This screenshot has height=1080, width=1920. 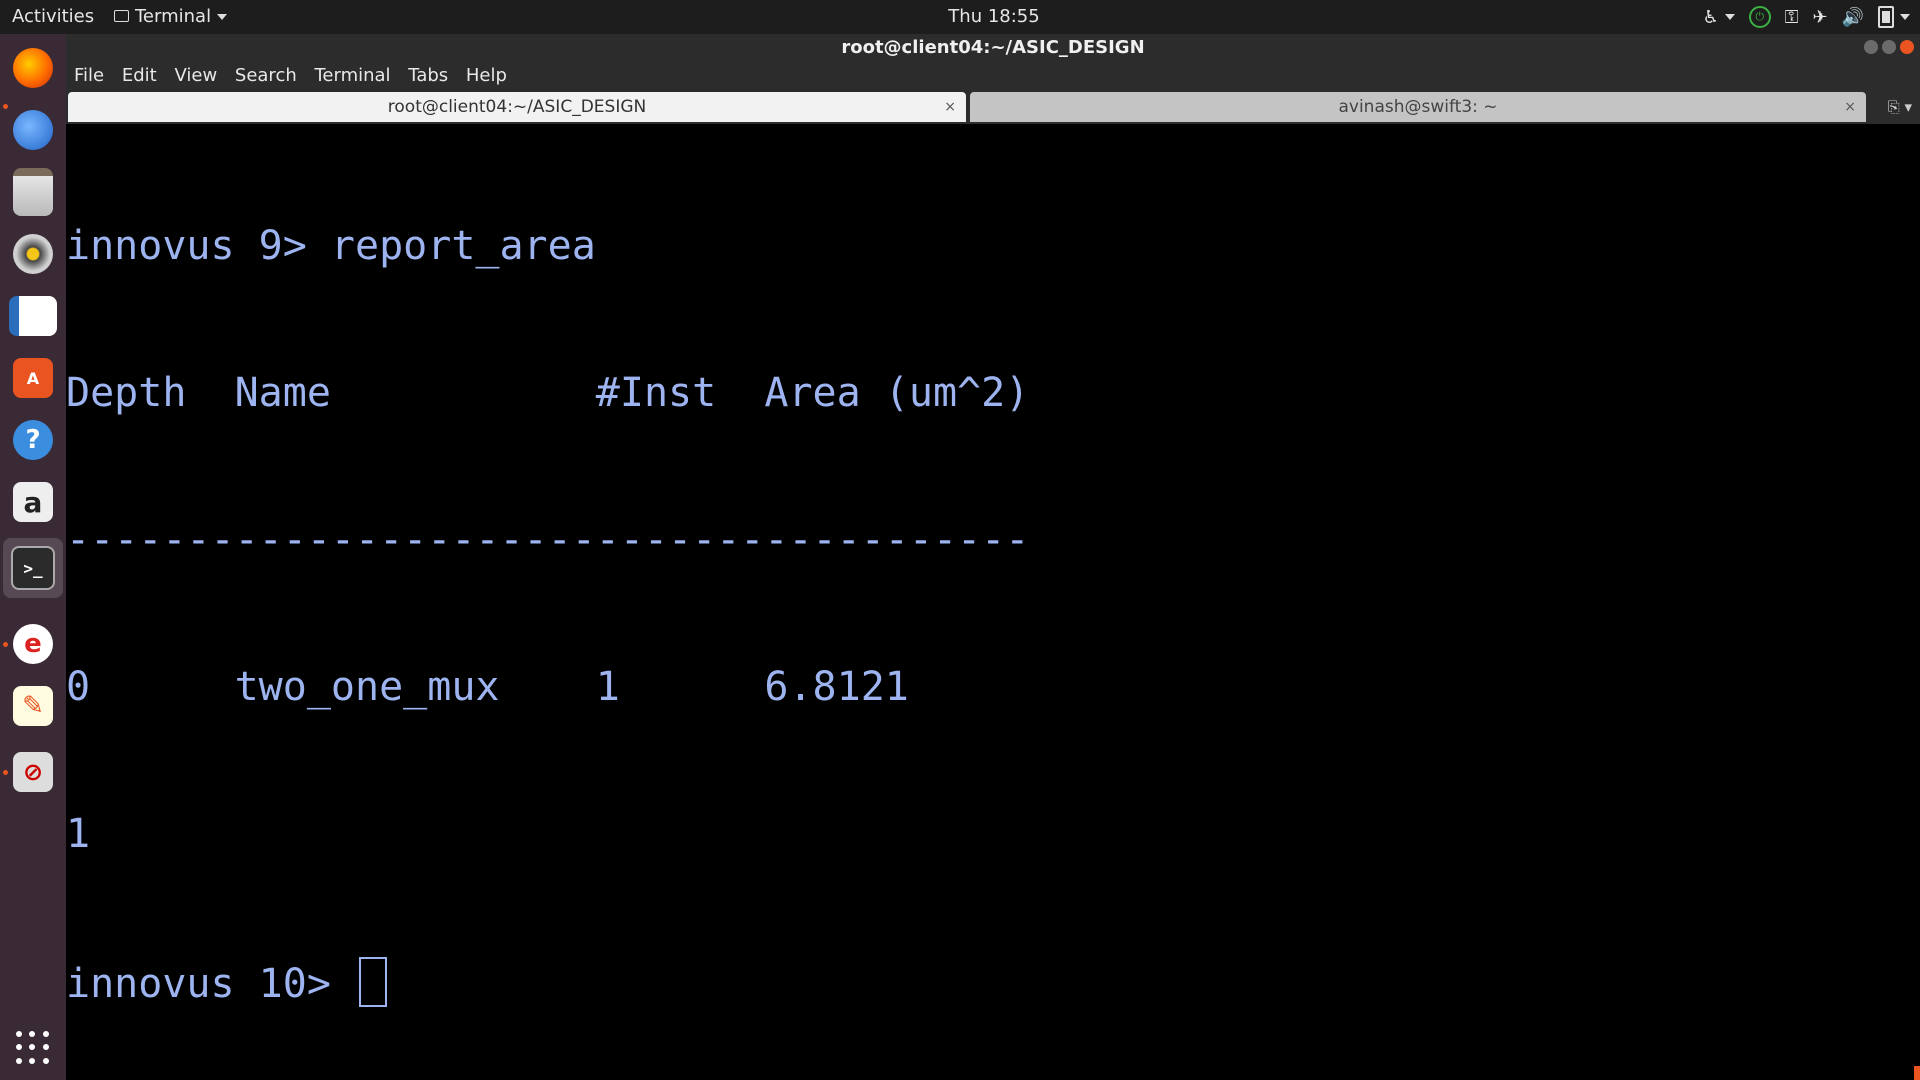 I want to click on network-icon: ⚿, so click(x=1792, y=17).